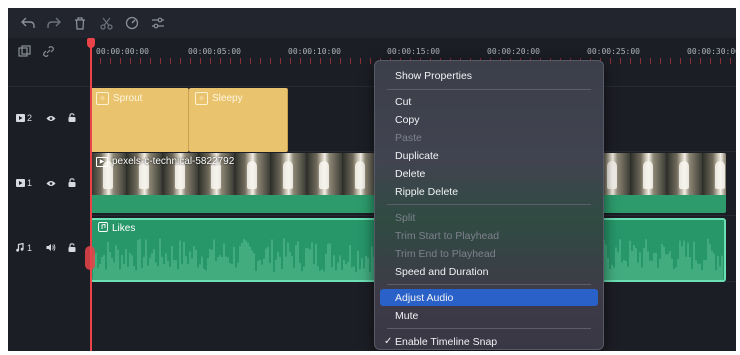  Describe the element at coordinates (173, 161) in the screenshot. I see `clip-label: pexels-c-technical-5822792` at that location.